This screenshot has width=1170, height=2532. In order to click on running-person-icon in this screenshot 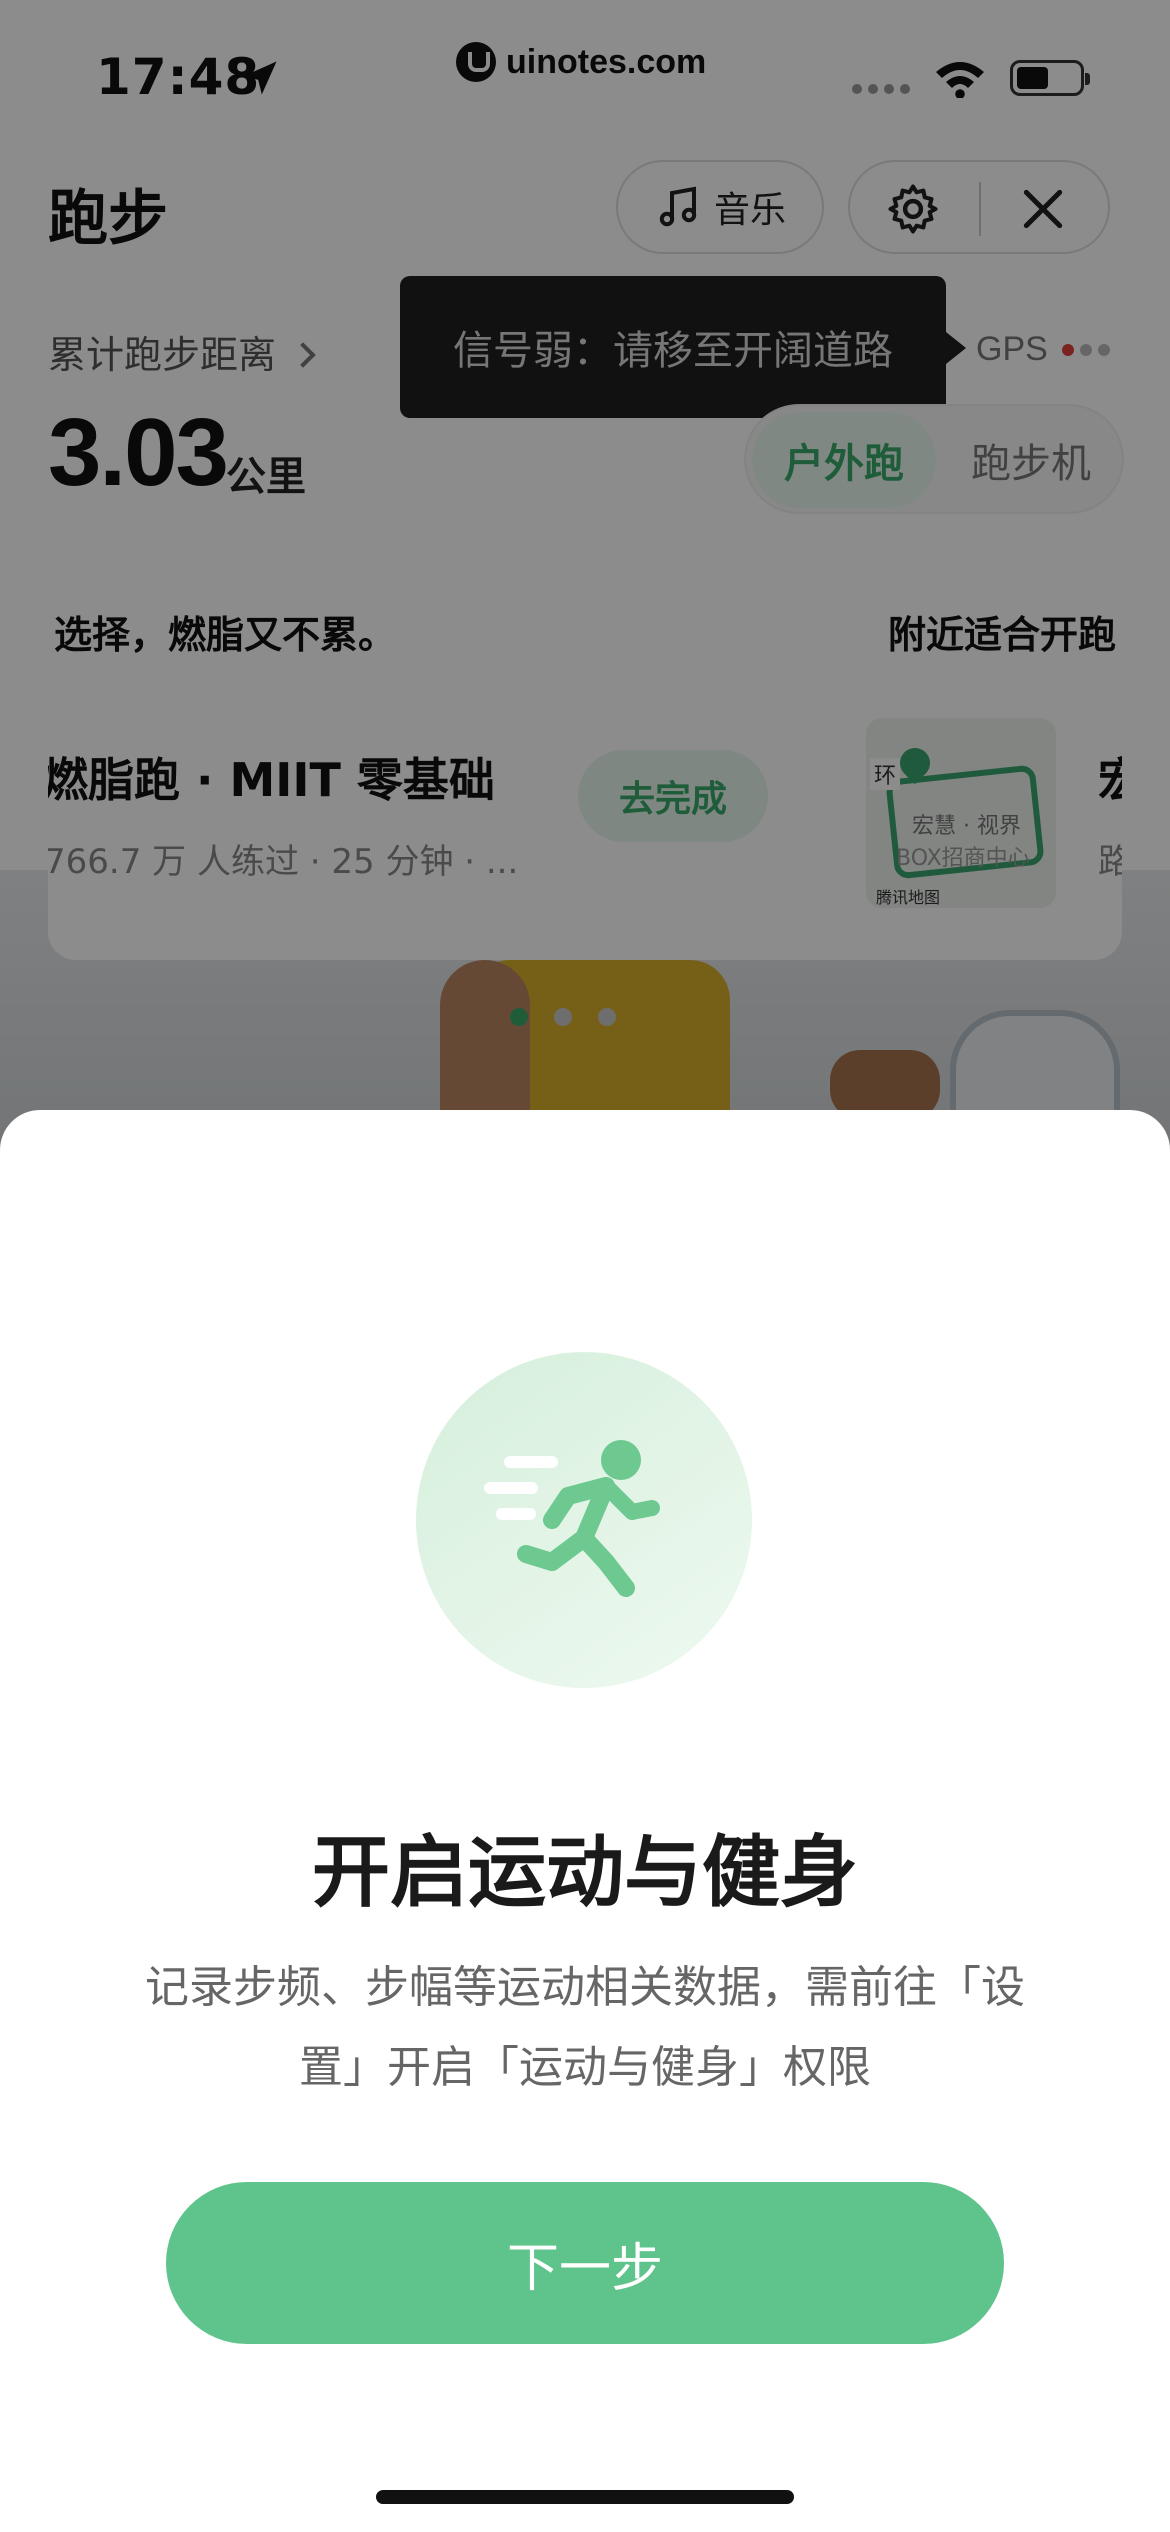, I will do `click(584, 1520)`.